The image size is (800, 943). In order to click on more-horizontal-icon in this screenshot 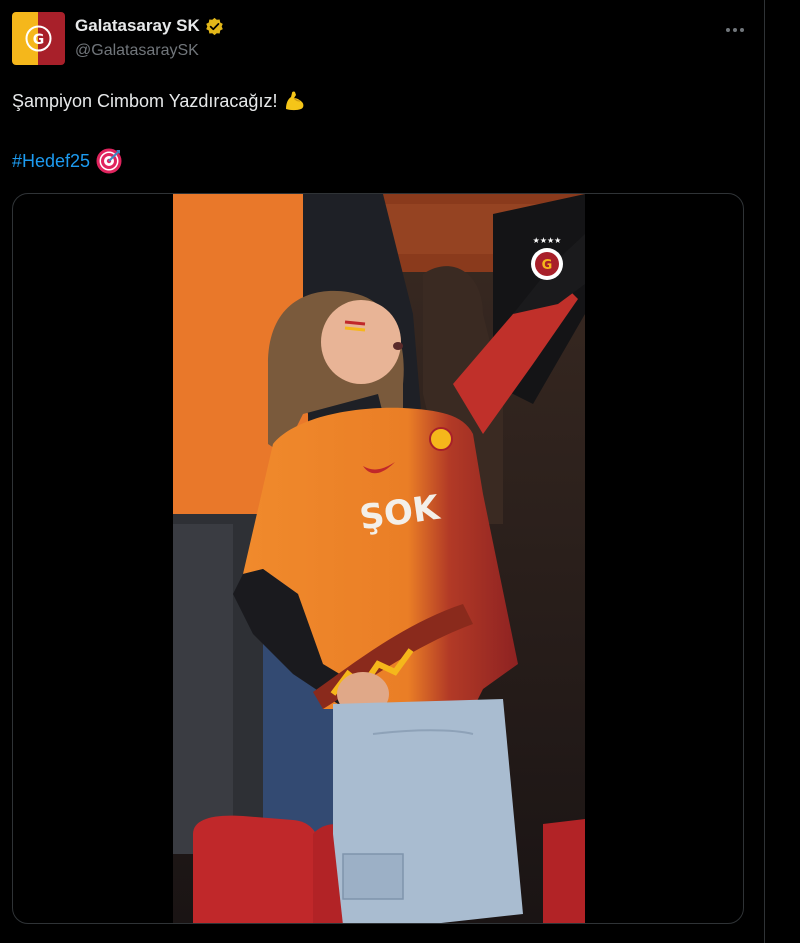, I will do `click(735, 30)`.